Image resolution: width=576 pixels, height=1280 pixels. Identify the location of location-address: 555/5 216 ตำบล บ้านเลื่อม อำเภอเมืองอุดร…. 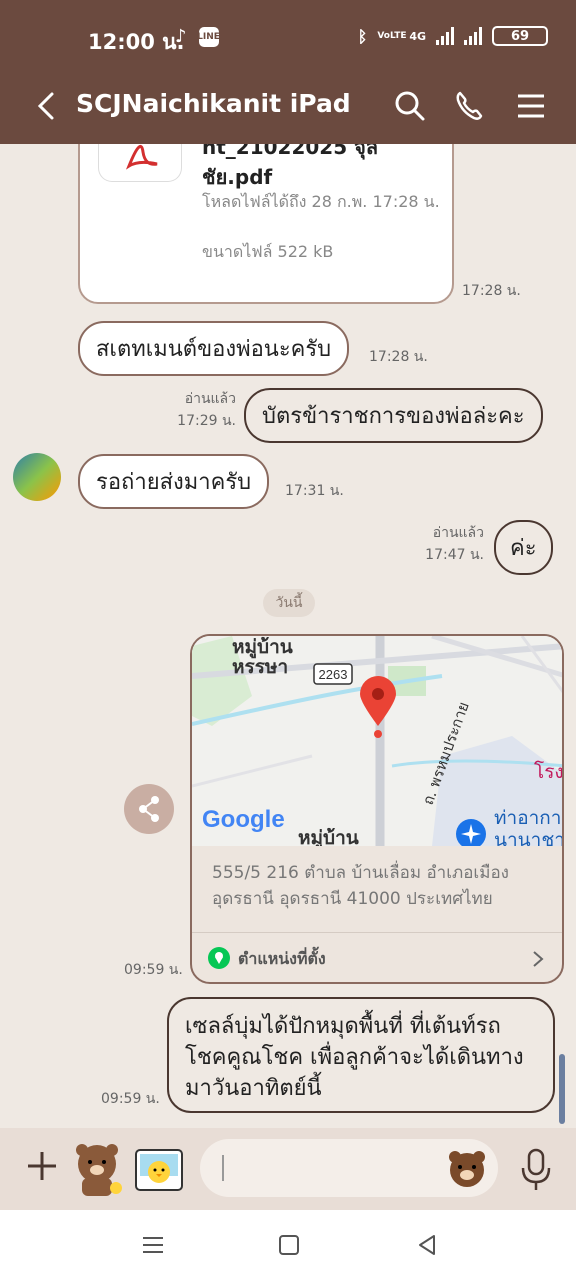
(360, 886).